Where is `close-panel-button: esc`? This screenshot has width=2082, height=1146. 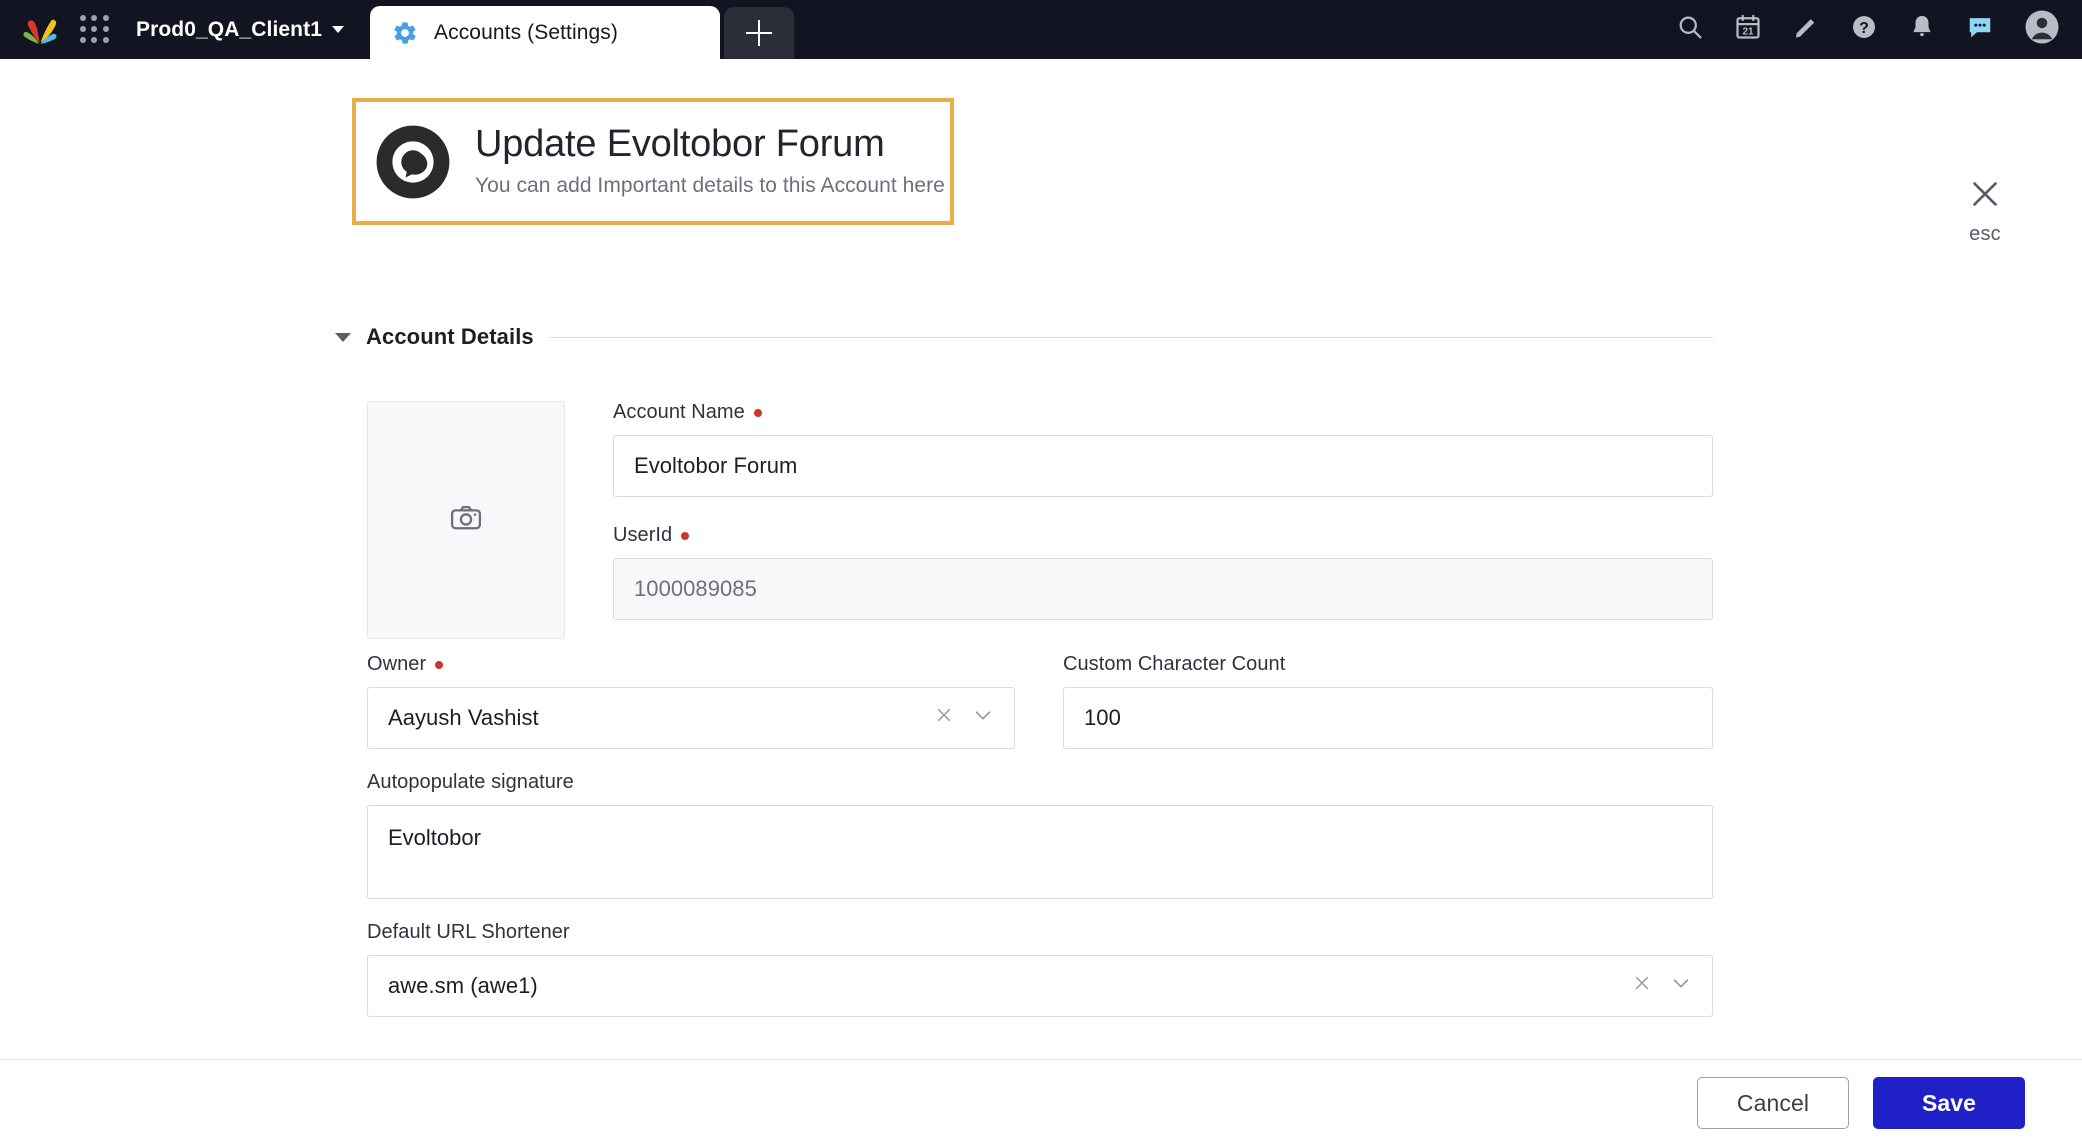
close-panel-button: esc is located at coordinates (1985, 211).